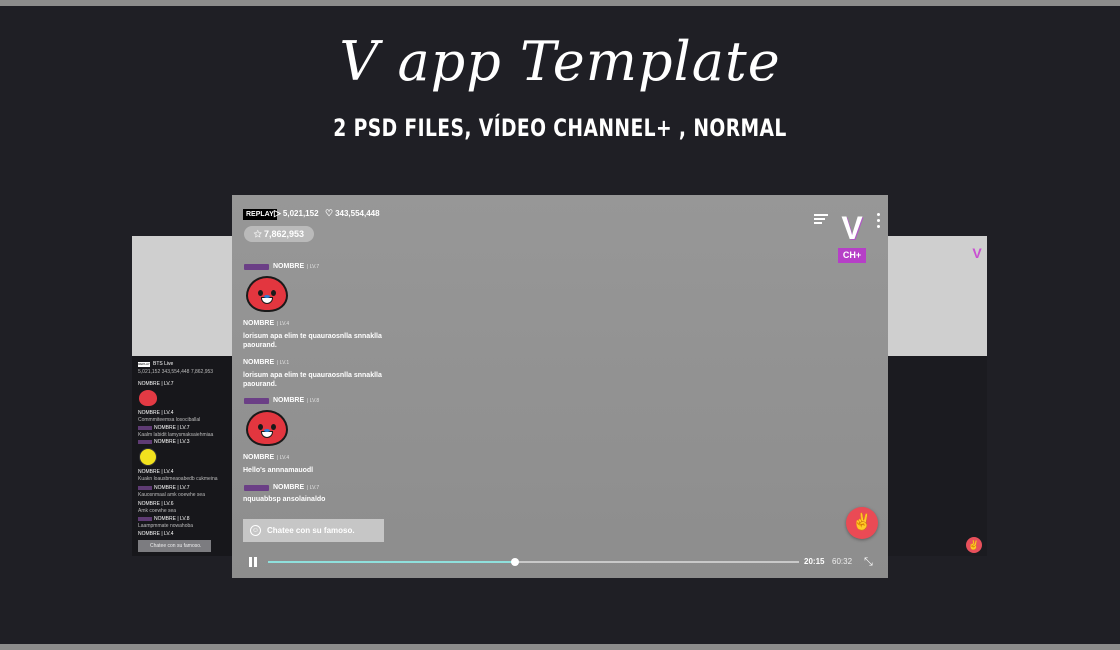  What do you see at coordinates (279, 234) in the screenshot?
I see `stars-count-pill: ✩ 7,862,953` at bounding box center [279, 234].